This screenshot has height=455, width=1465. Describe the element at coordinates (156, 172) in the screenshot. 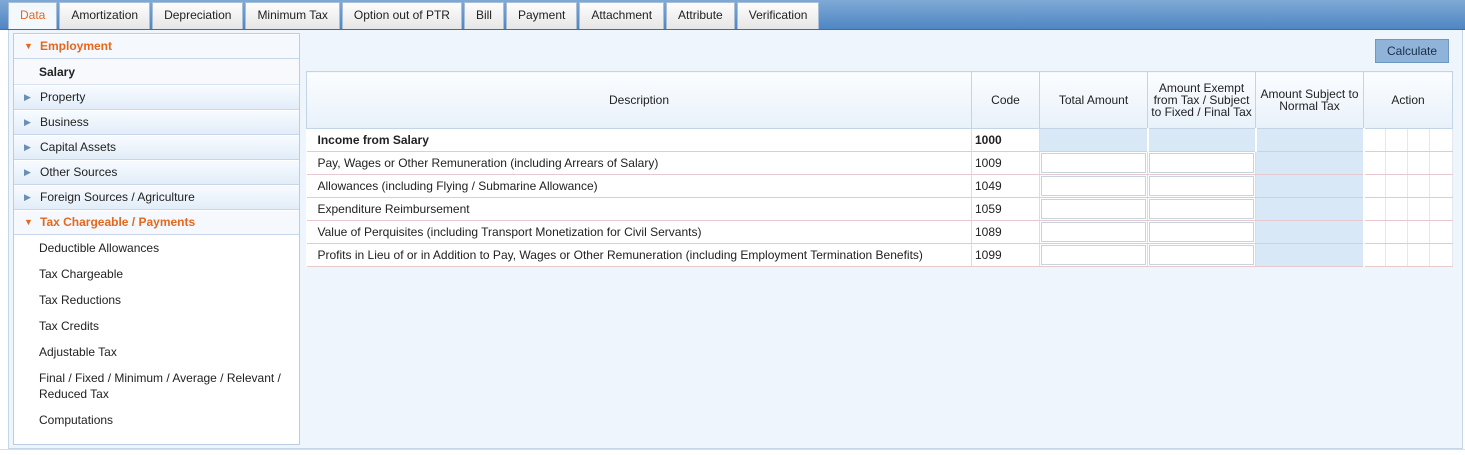

I see `sidebar-section-other-sources: ▶ Other Sources` at that location.